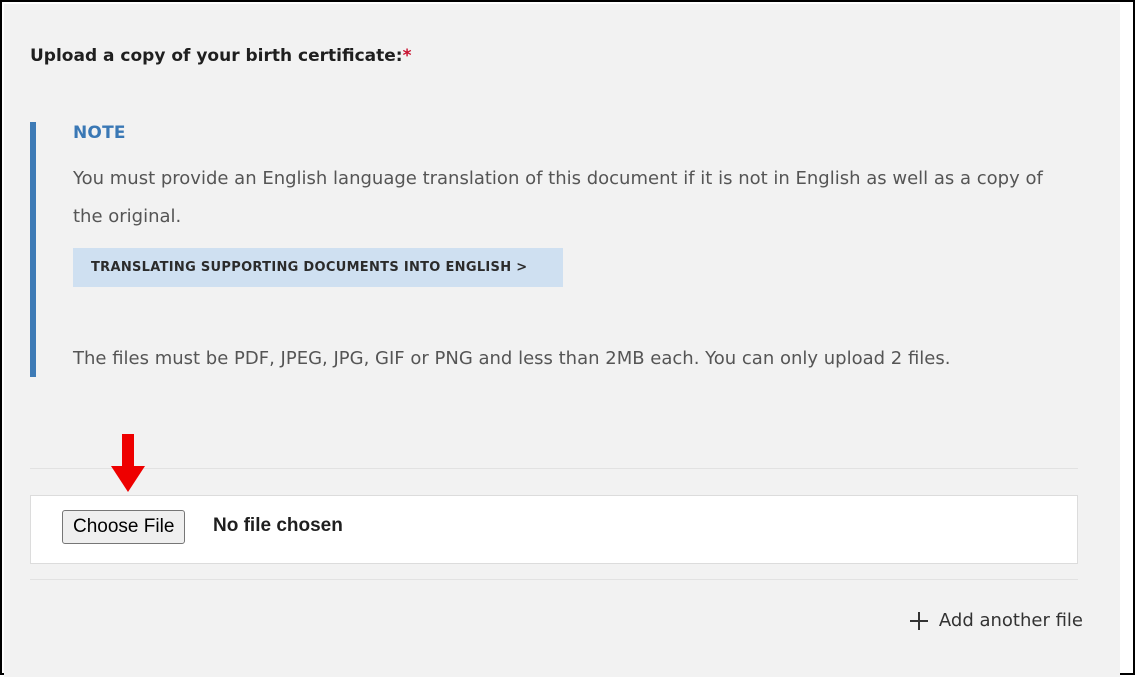 The image size is (1135, 677). What do you see at coordinates (1010, 620) in the screenshot?
I see `add-another-file-label: Add another file` at bounding box center [1010, 620].